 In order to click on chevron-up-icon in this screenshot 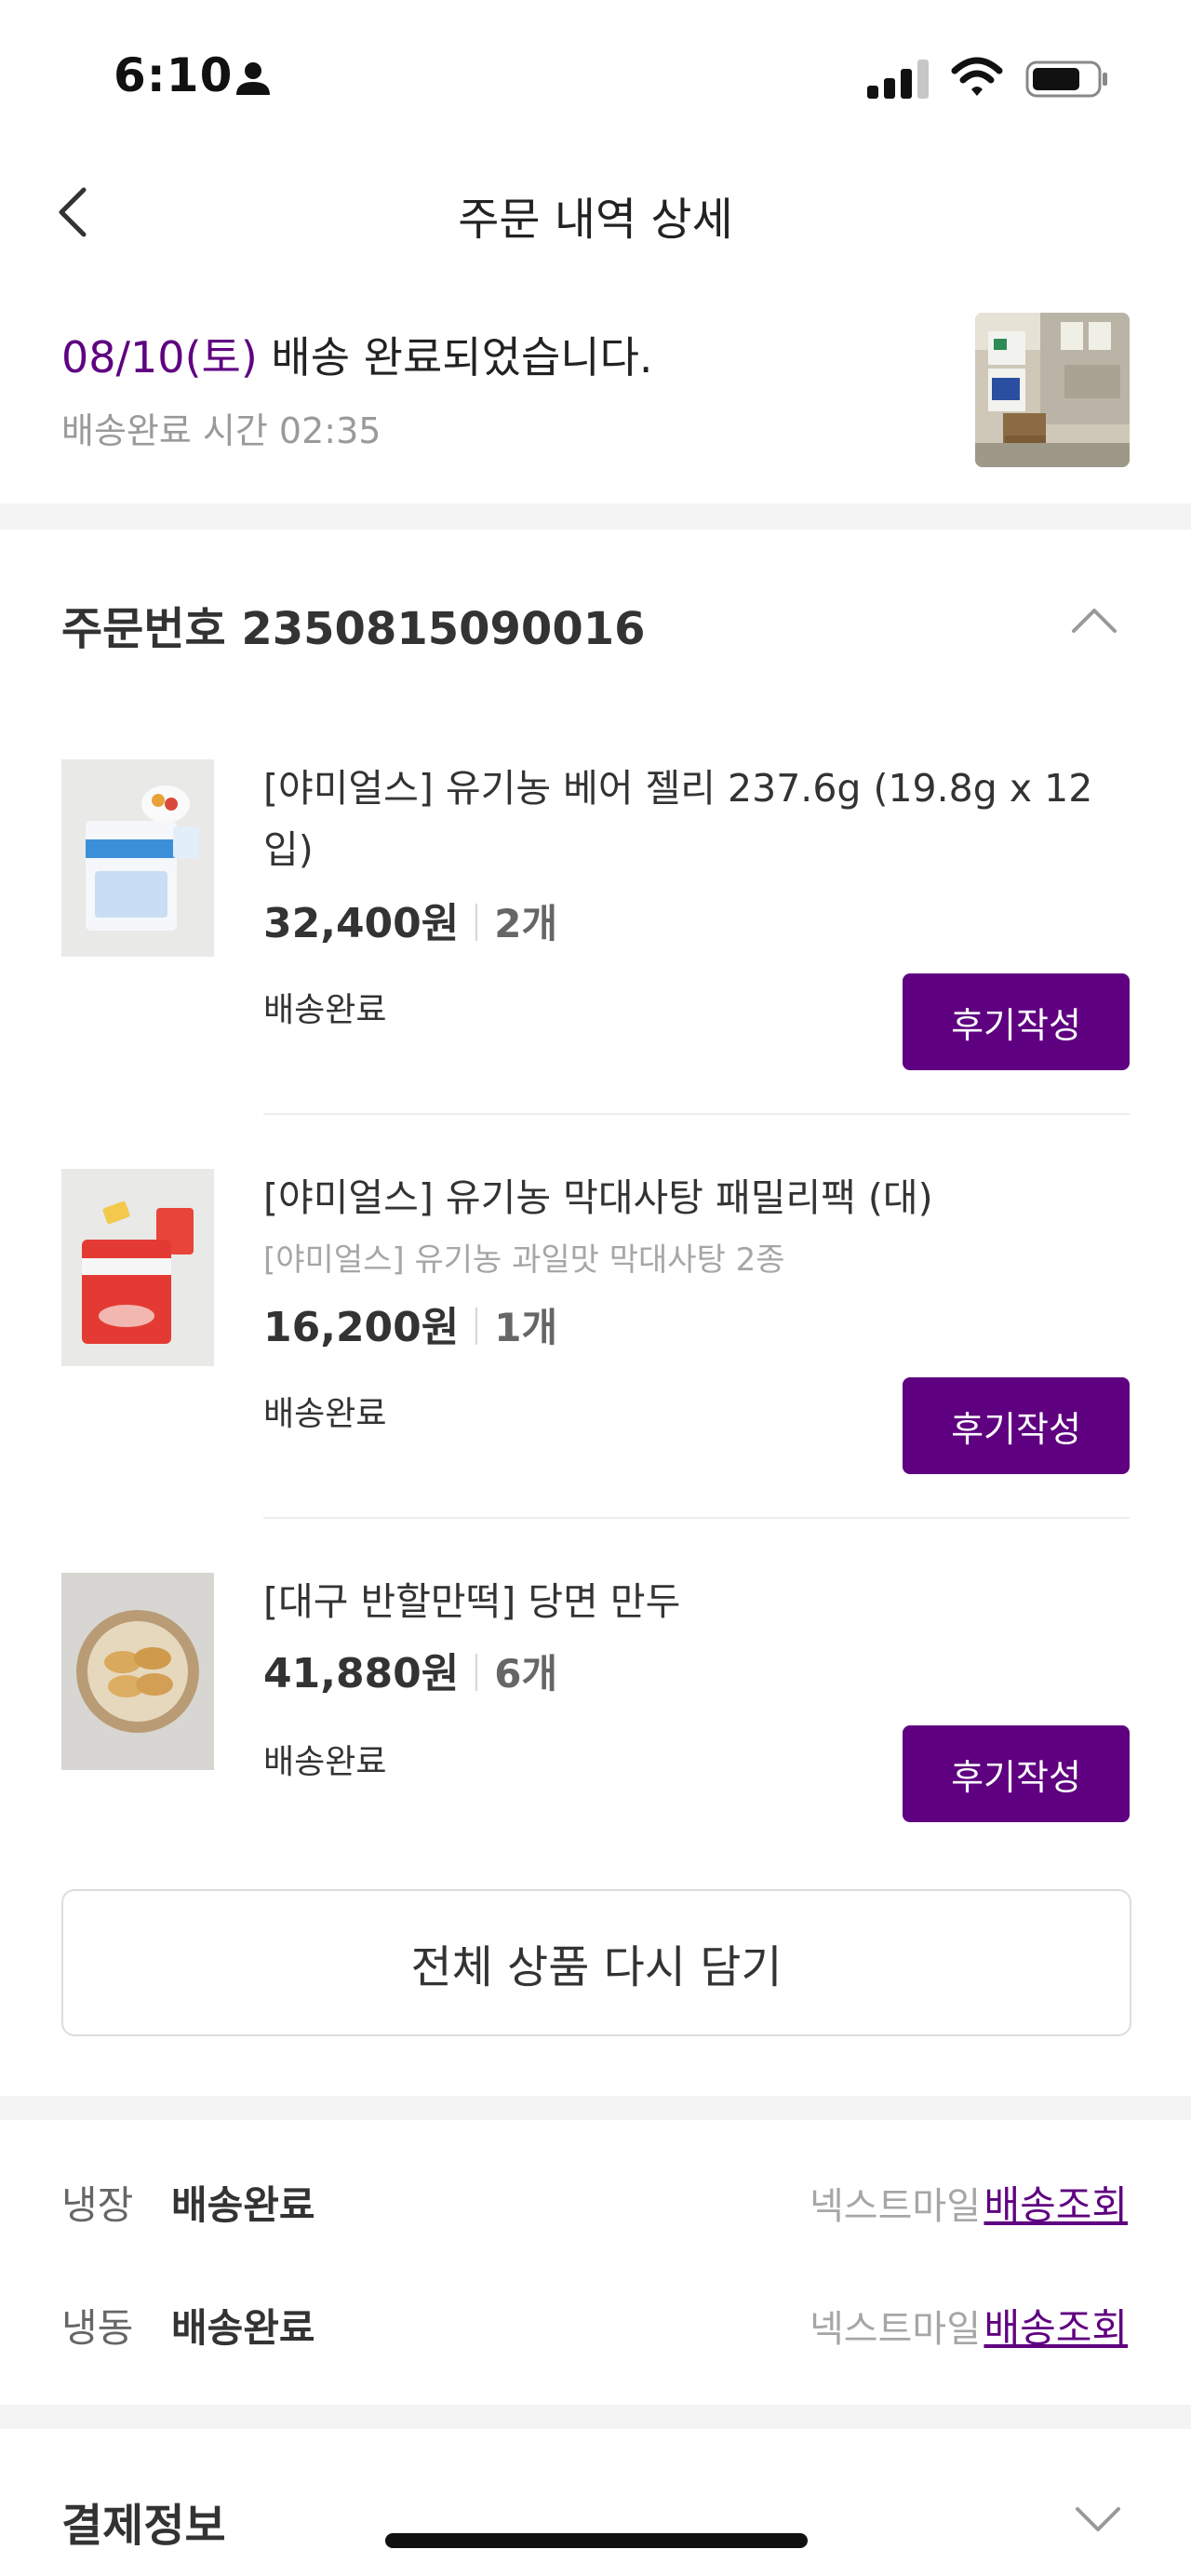, I will do `click(1094, 620)`.